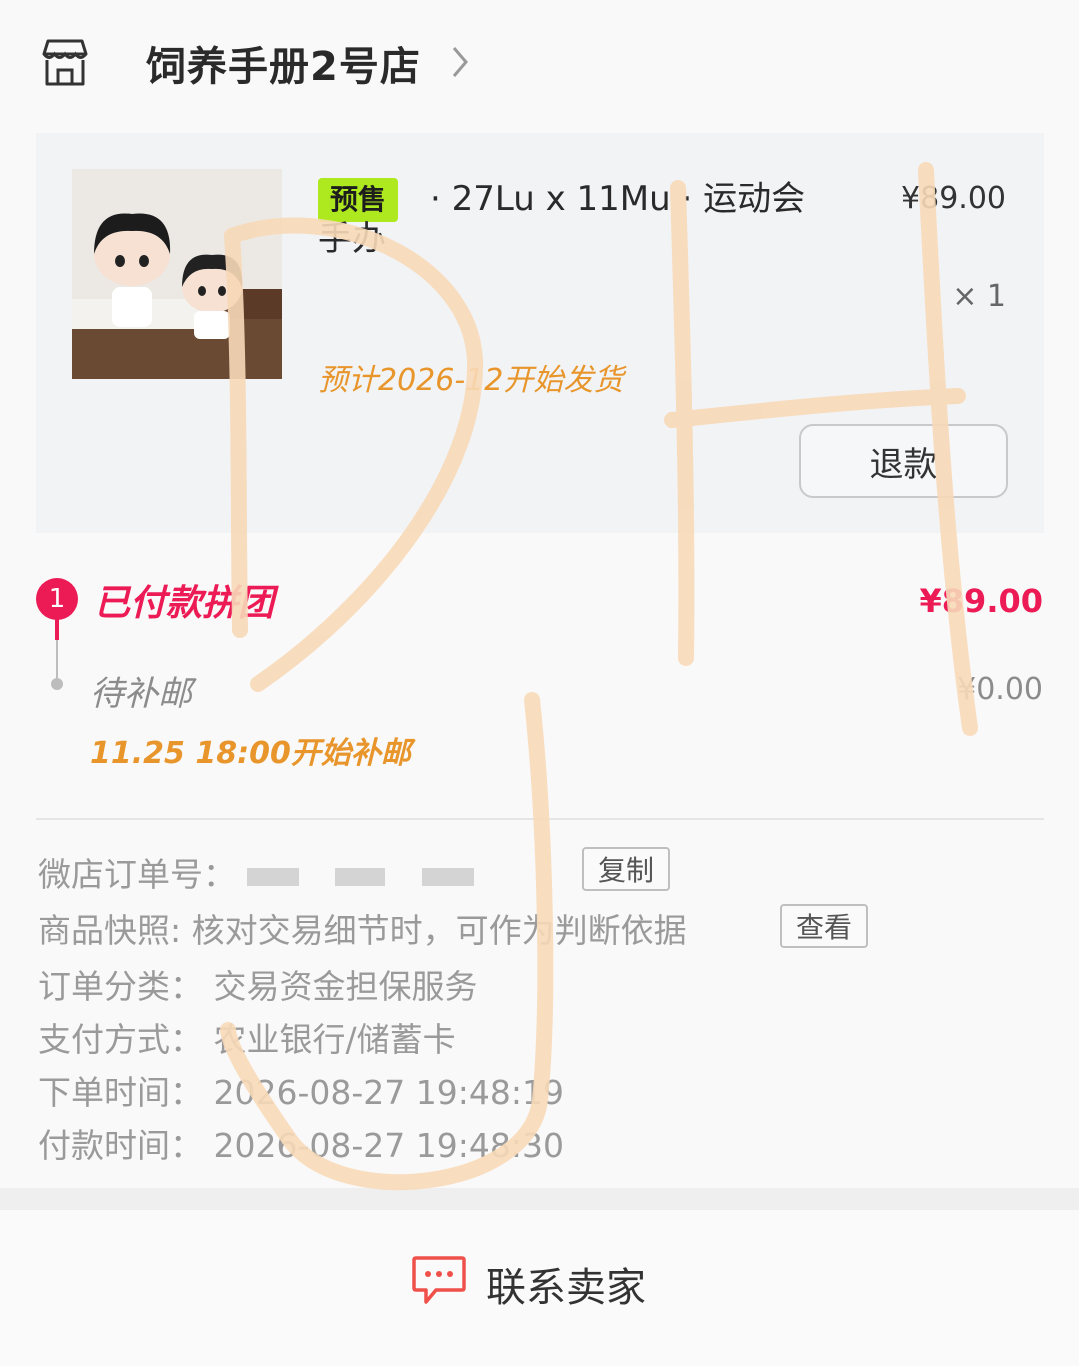 This screenshot has width=1079, height=1366. What do you see at coordinates (120, 1039) in the screenshot?
I see `payment-label: 支付方式：` at bounding box center [120, 1039].